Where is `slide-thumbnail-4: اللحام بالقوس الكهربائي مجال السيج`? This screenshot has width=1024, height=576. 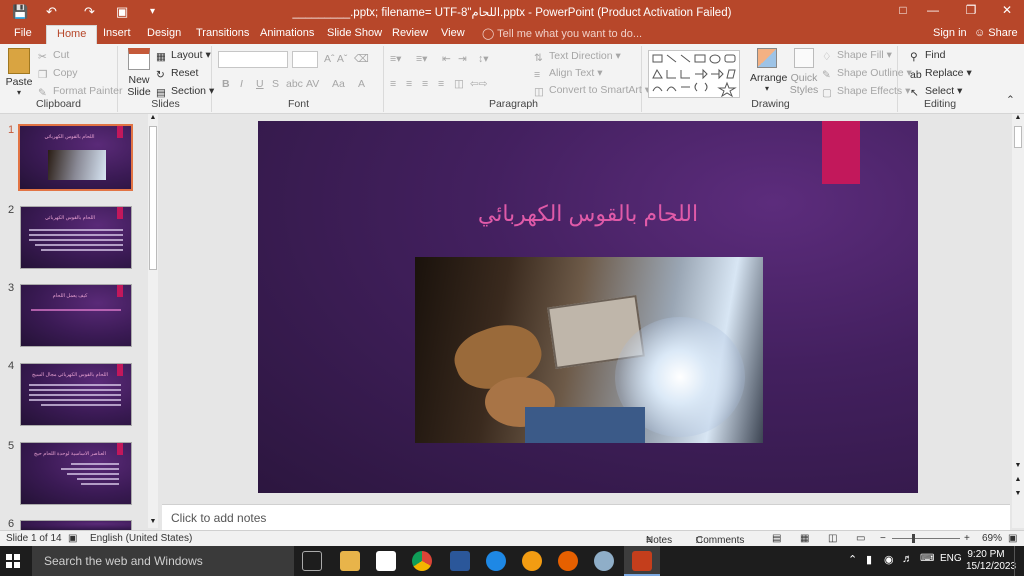
slide-thumbnail-4: اللحام بالقوس الكهربائي مجال السيج is located at coordinates (76, 394).